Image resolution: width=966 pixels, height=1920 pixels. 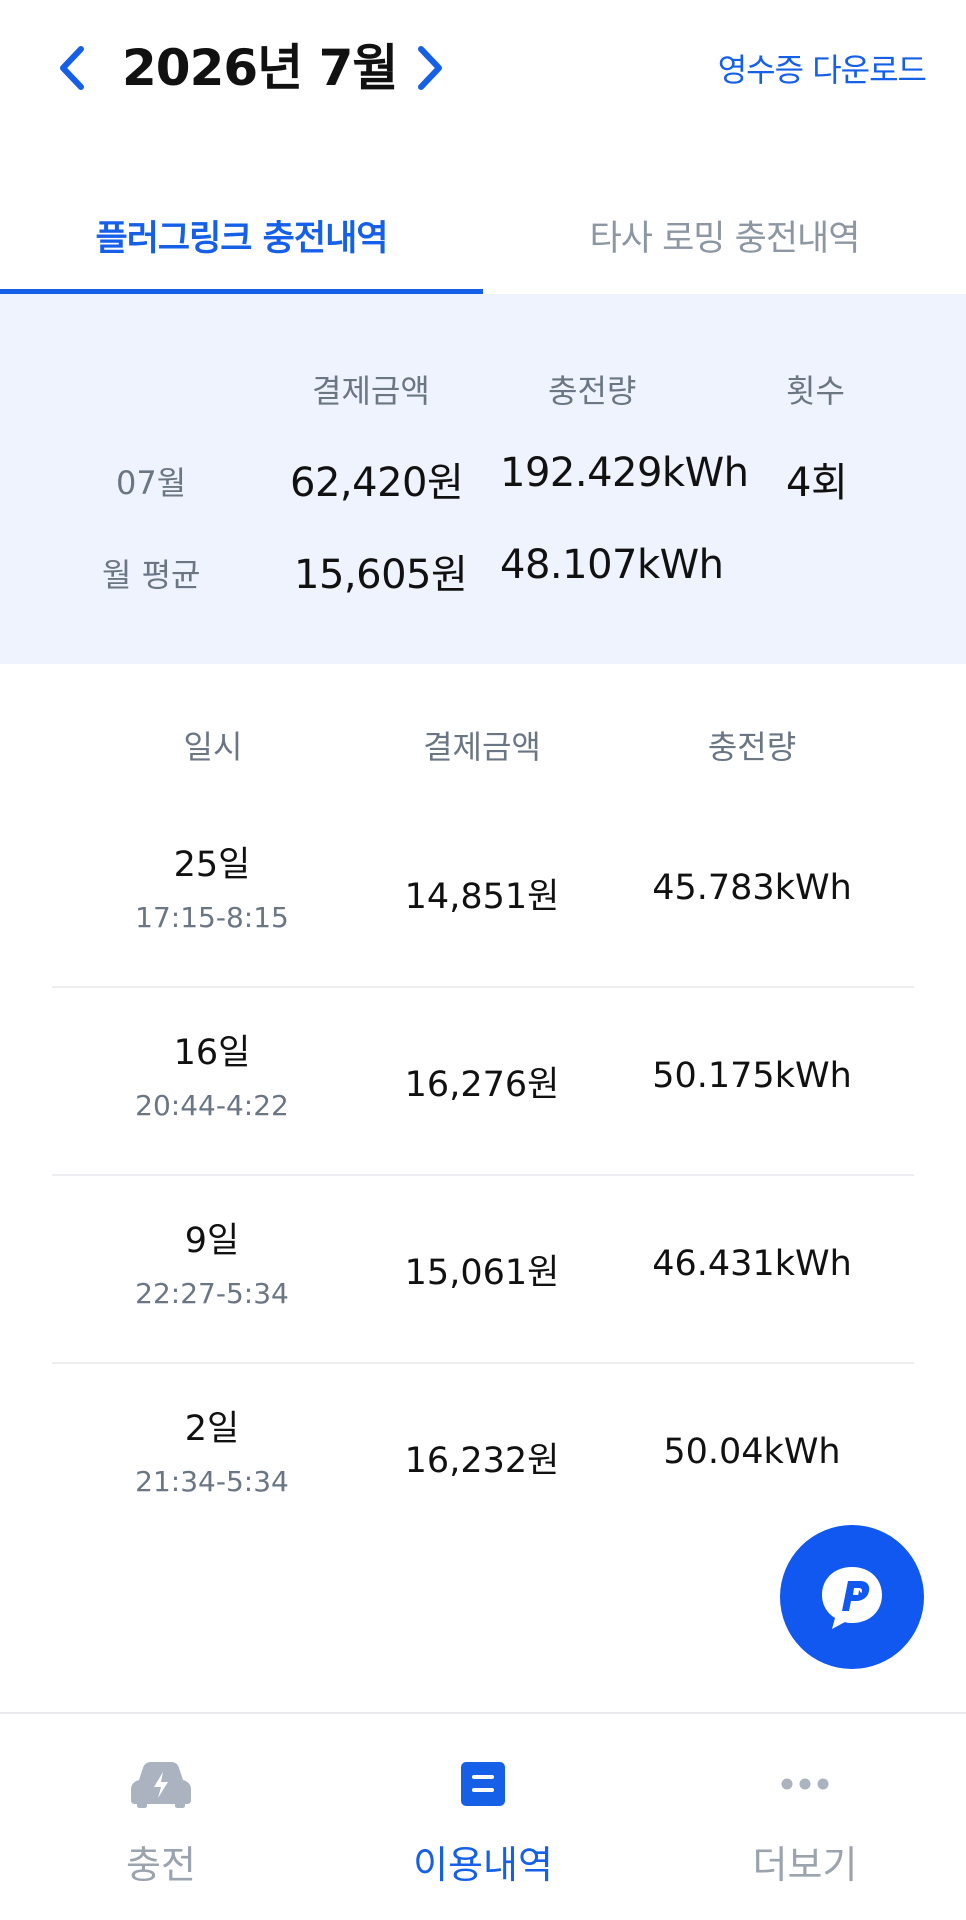 I want to click on history-time: 17:15-8:15, so click(x=212, y=917).